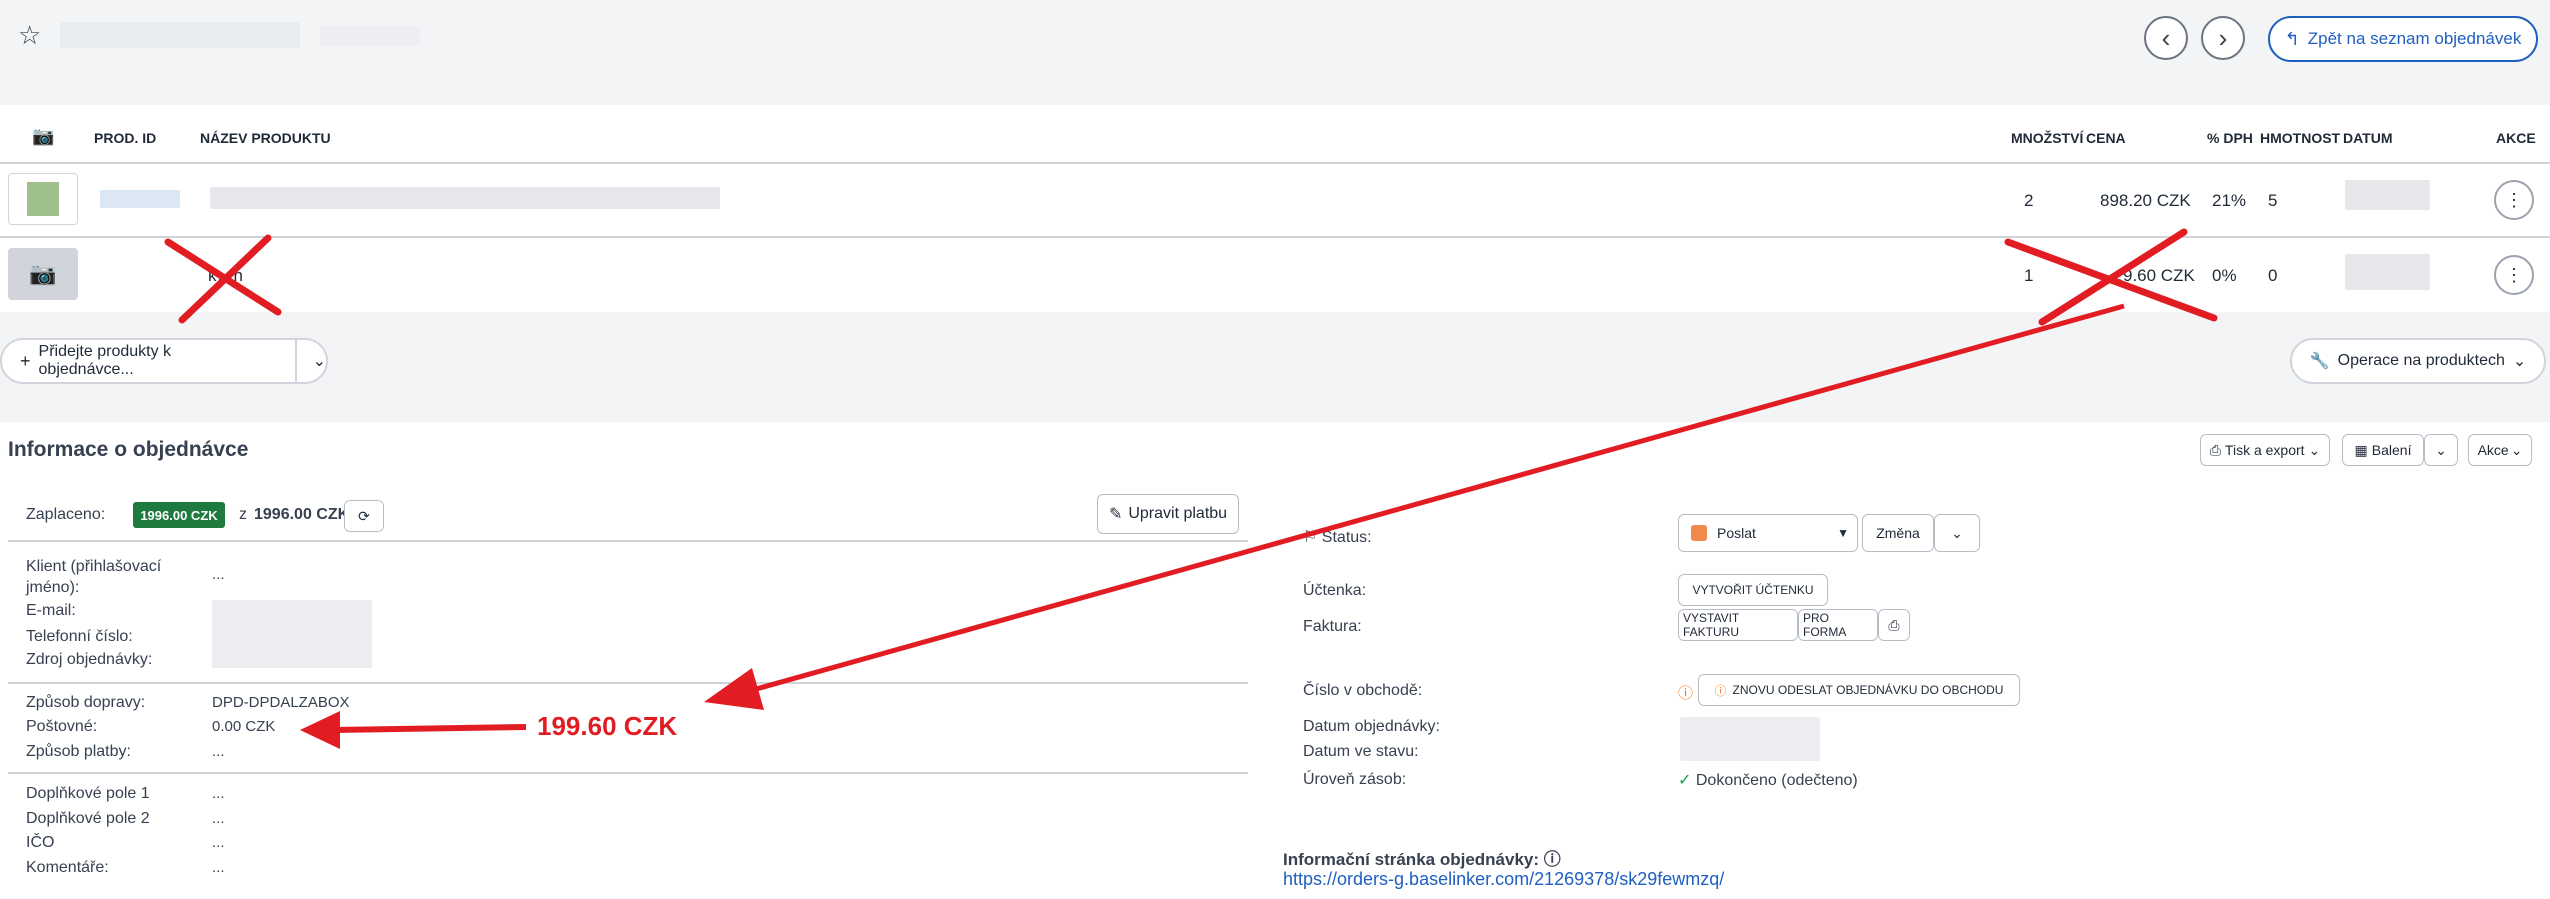 The image size is (2550, 899). I want to click on print-export-label: Tisk a export, so click(2264, 450).